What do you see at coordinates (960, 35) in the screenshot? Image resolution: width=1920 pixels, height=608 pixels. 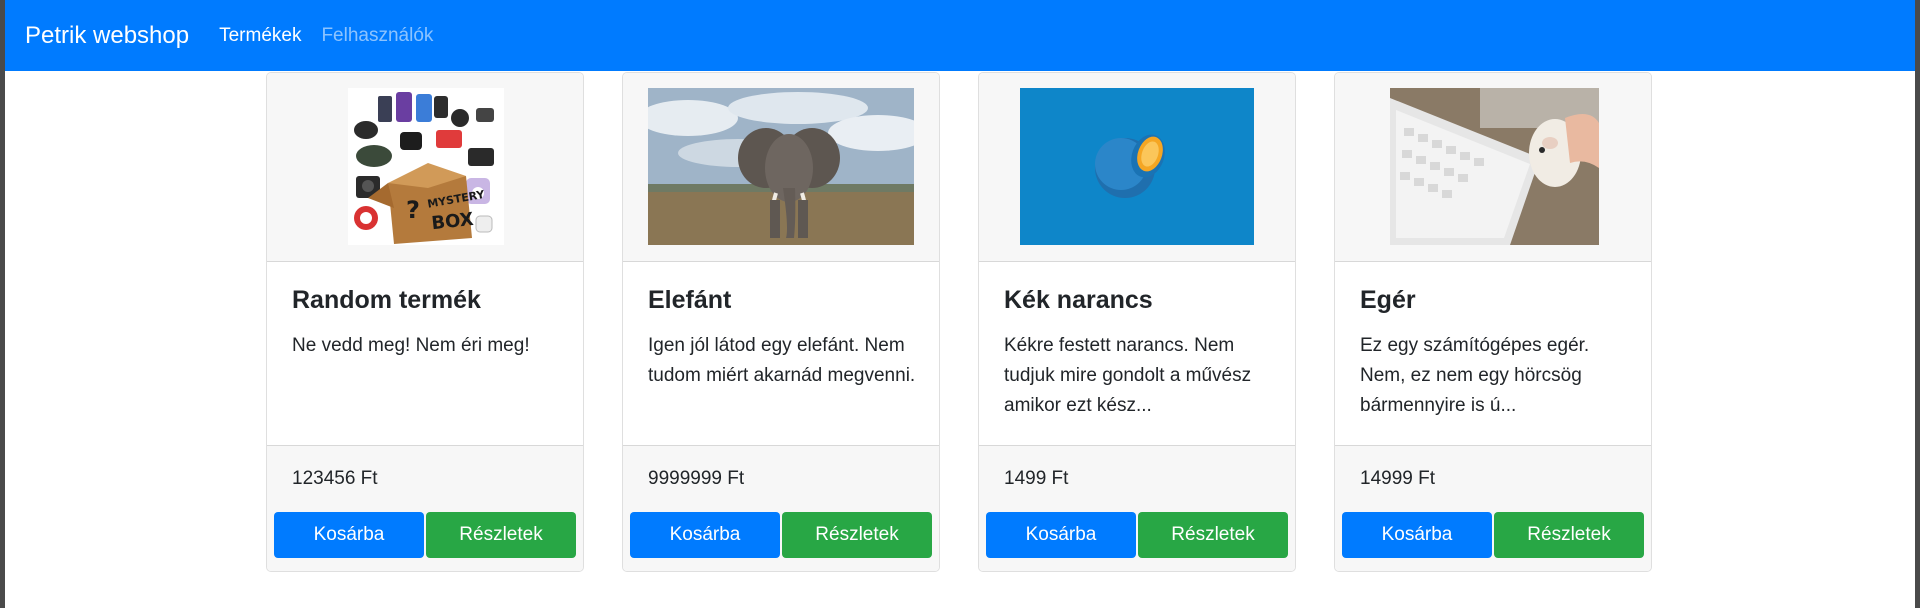 I see `navbar: Petrik webshop Termékek Felhasználók` at bounding box center [960, 35].